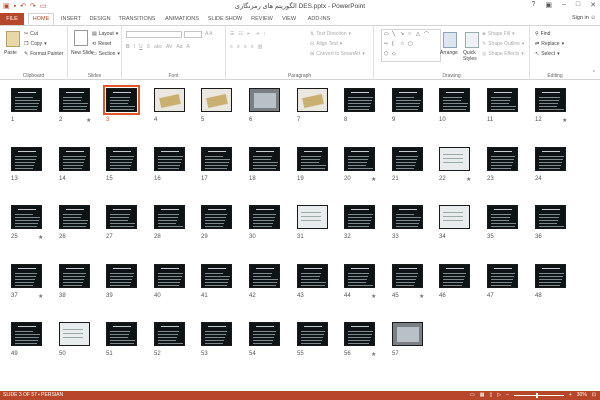  Describe the element at coordinates (472, 40) in the screenshot. I see `quick-styles-icon` at that location.